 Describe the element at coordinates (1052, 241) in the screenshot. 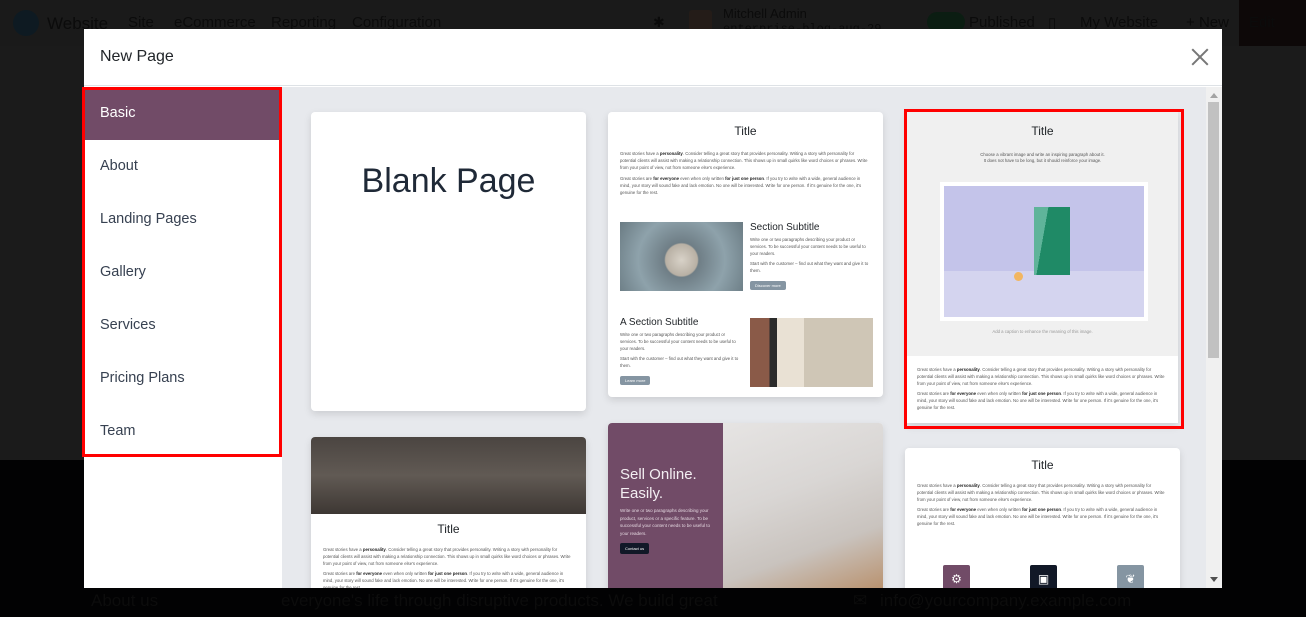

I see `prism-shape` at that location.